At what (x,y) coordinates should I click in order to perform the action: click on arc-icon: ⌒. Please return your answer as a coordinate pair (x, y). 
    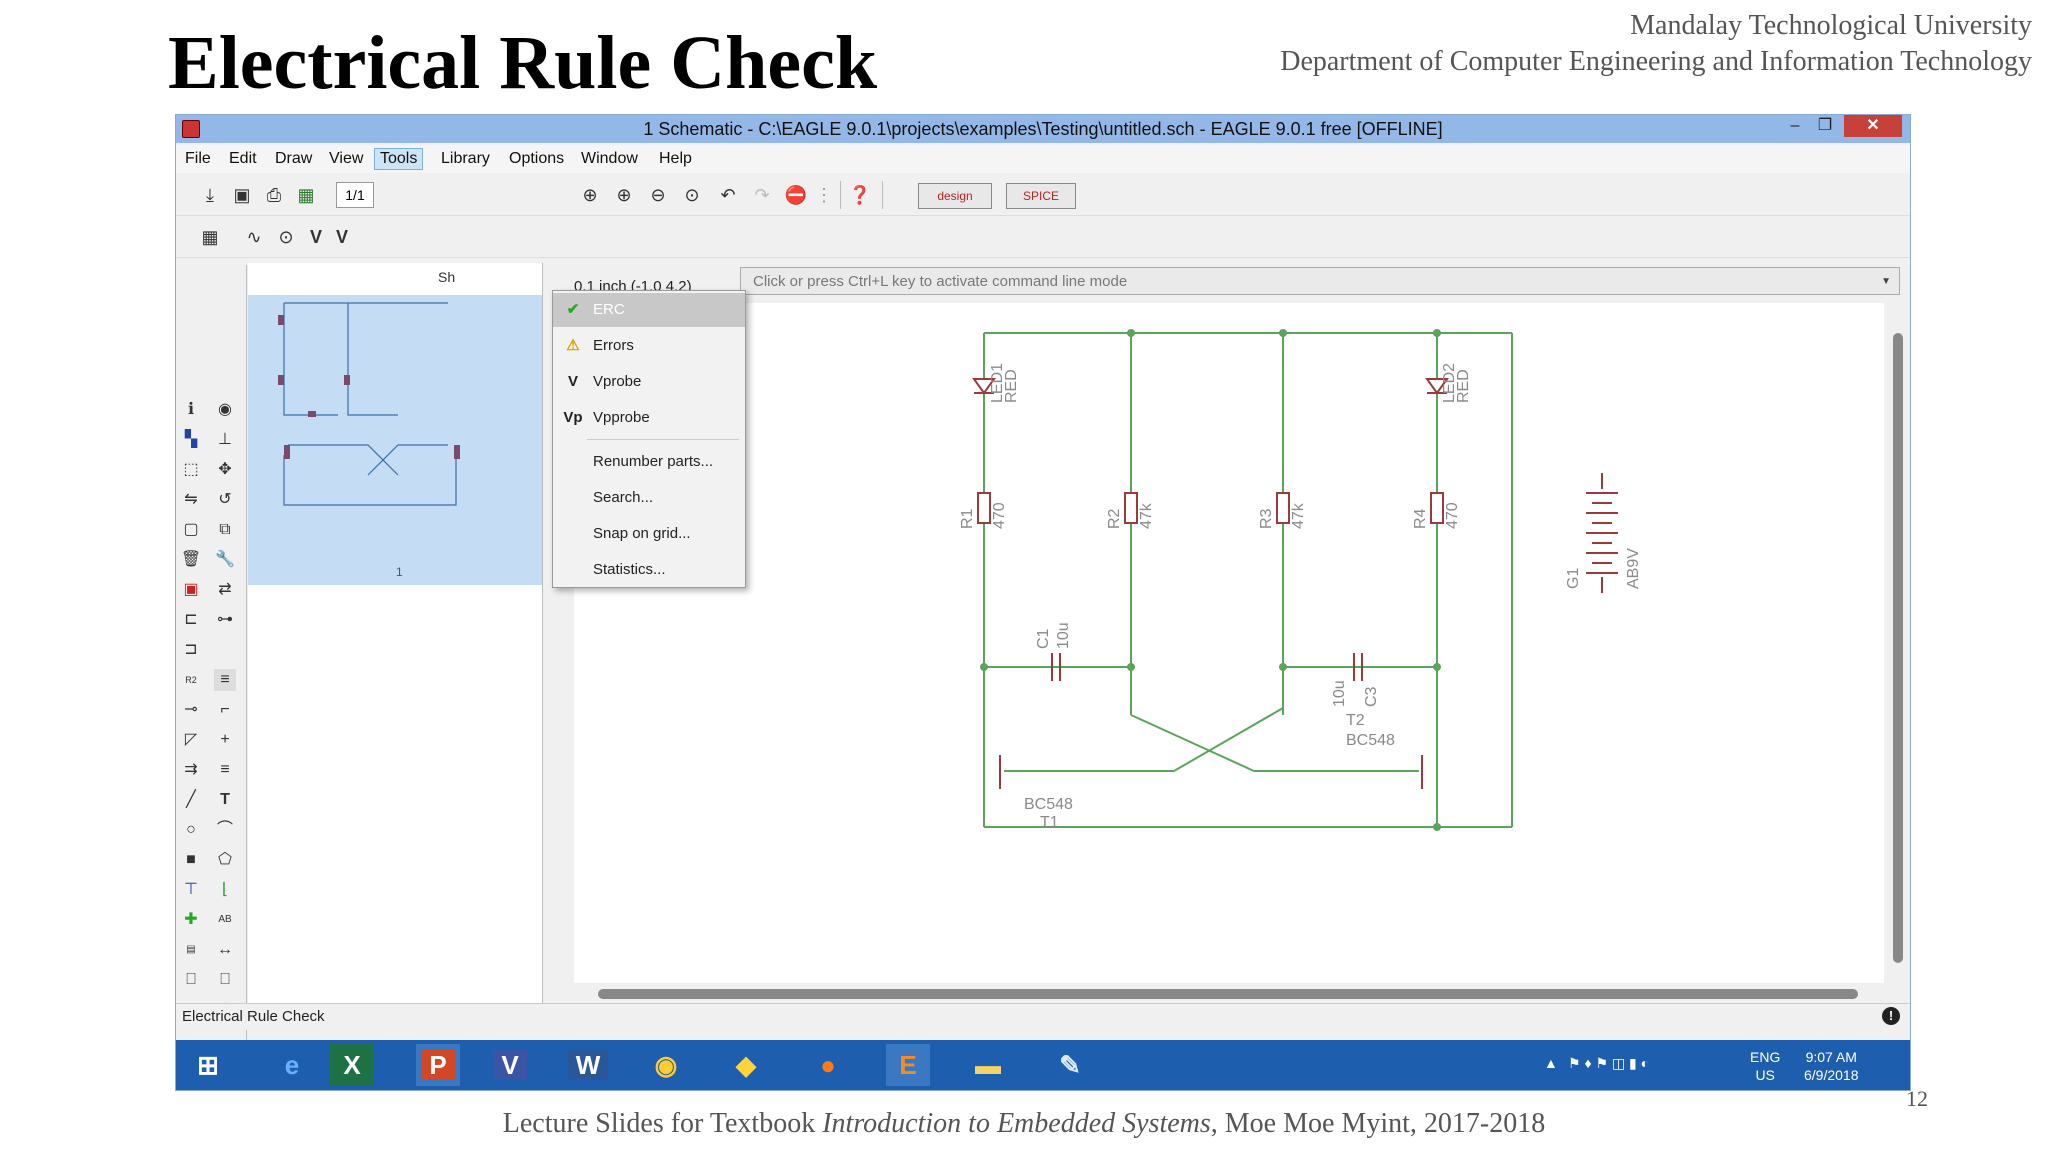
    Looking at the image, I should click on (225, 830).